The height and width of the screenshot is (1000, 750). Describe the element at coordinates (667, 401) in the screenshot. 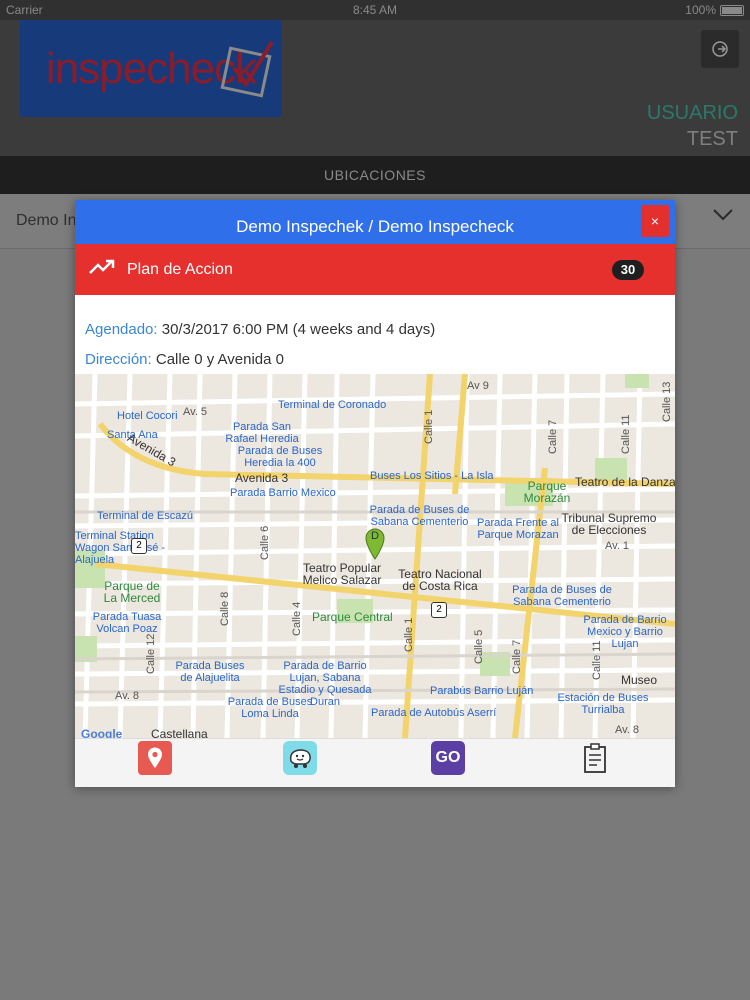

I see `map-label: Calle 13` at that location.